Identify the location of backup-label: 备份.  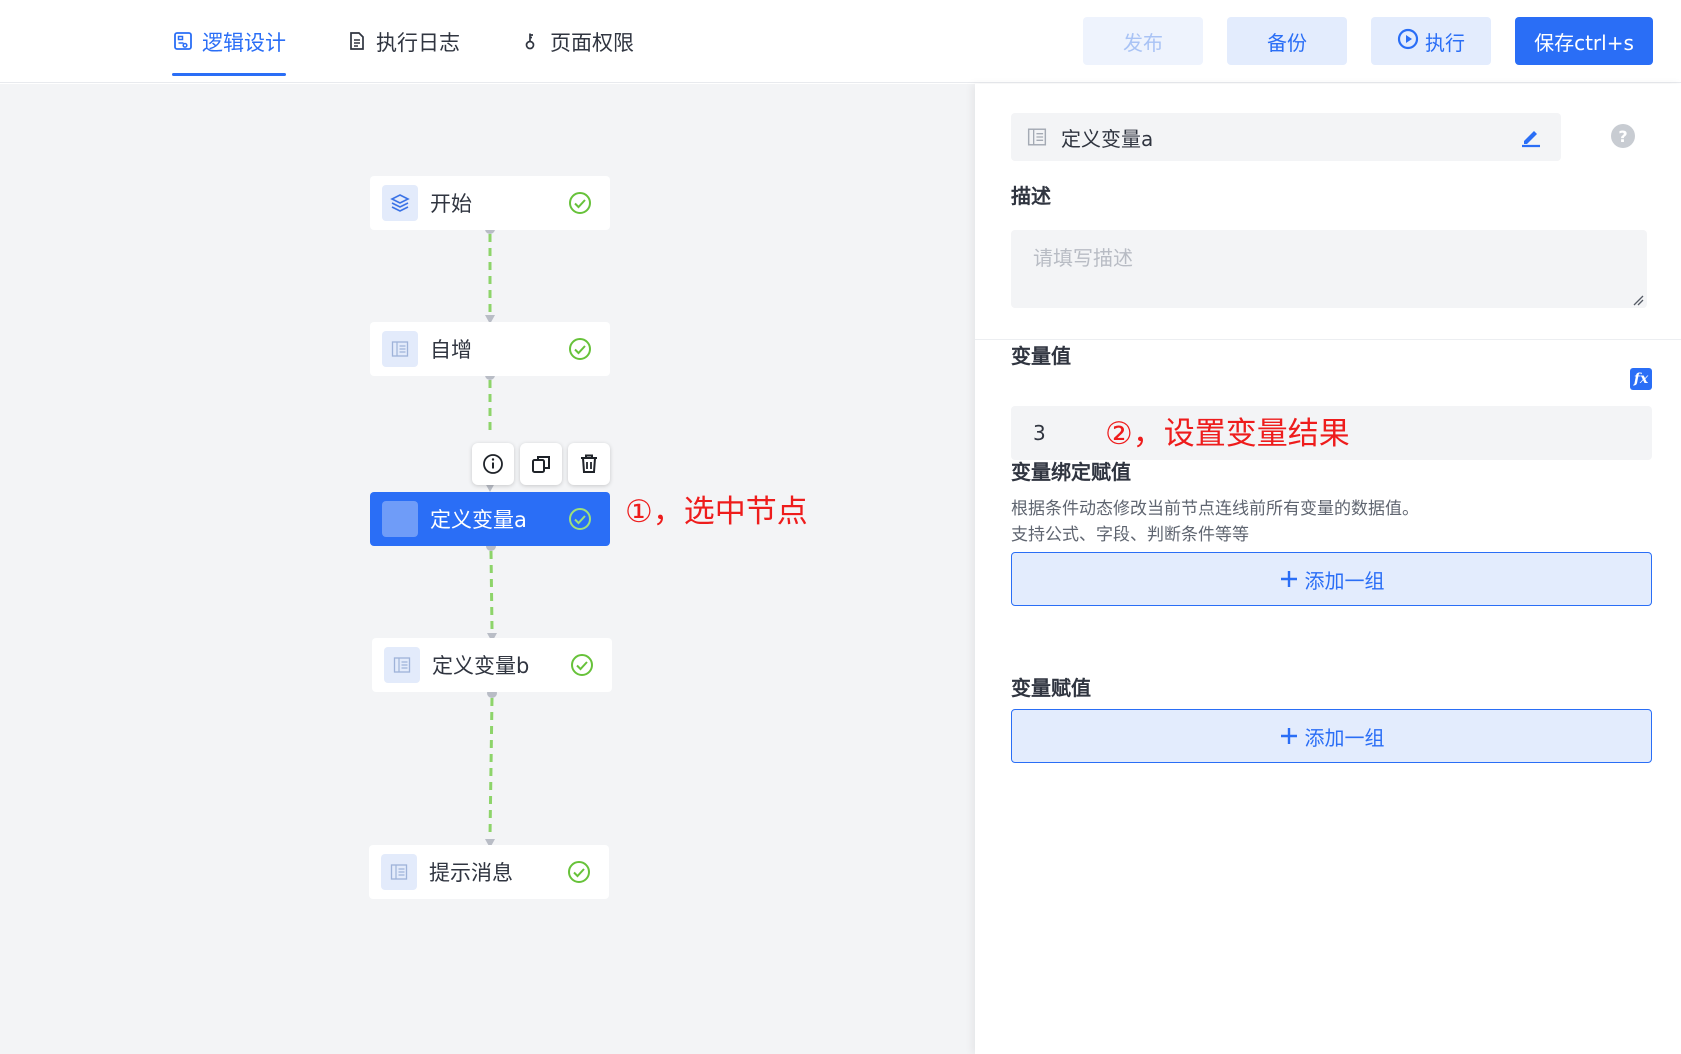
(1287, 42).